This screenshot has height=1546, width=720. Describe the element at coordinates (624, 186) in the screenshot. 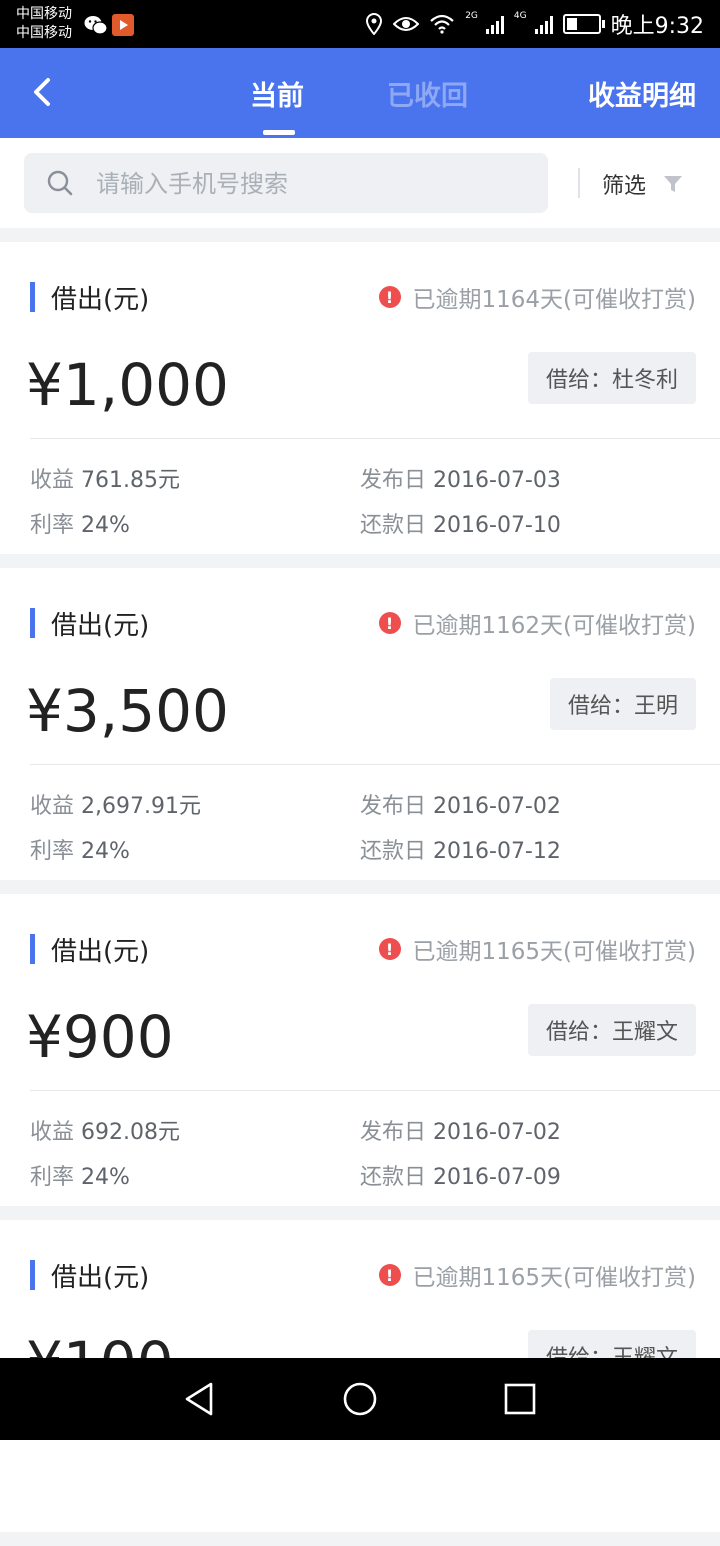

I see `filter-label: 筛选` at that location.